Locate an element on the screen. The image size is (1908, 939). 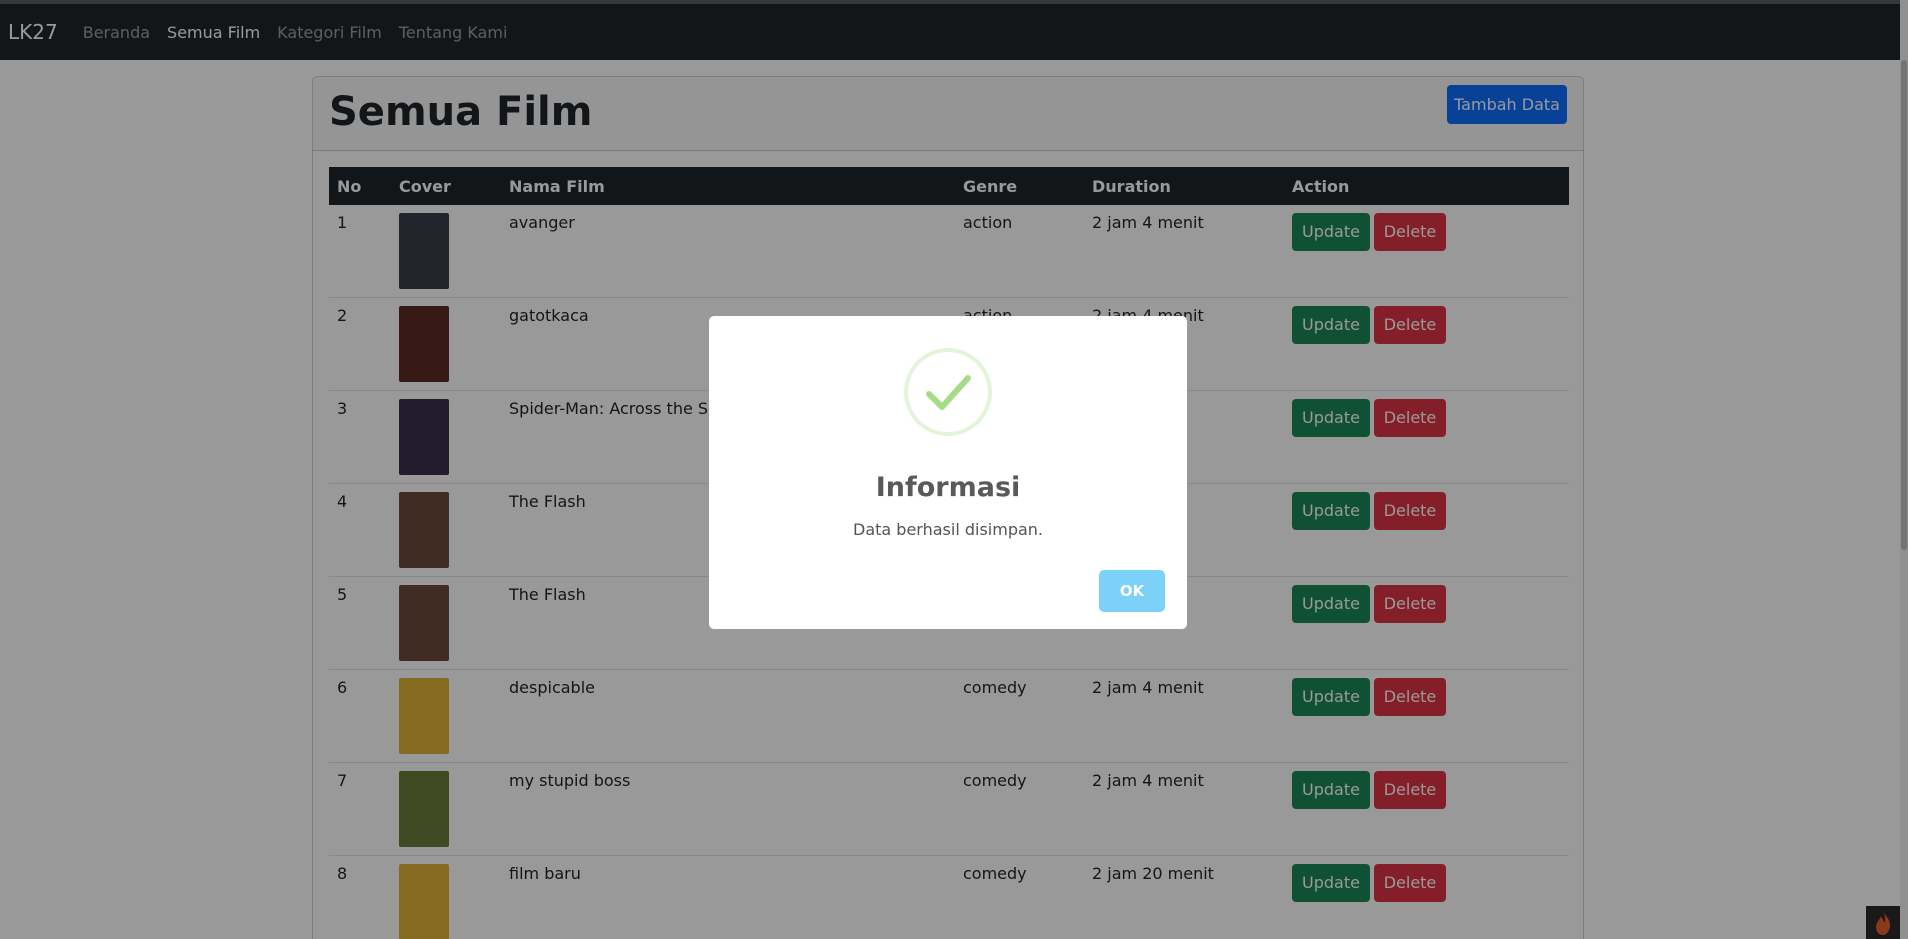
info-dialog: Informasi Data berhasil disimpan. OK is located at coordinates (948, 472).